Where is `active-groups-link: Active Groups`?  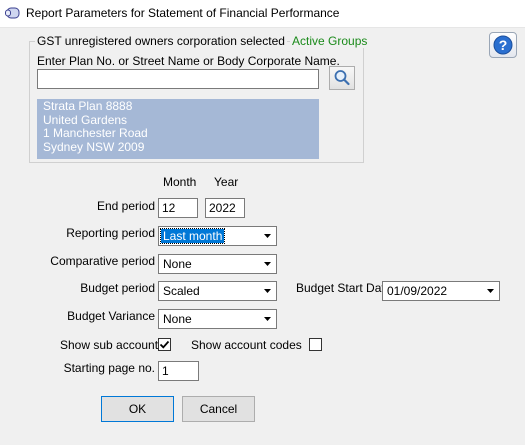 active-groups-link: Active Groups is located at coordinates (330, 41).